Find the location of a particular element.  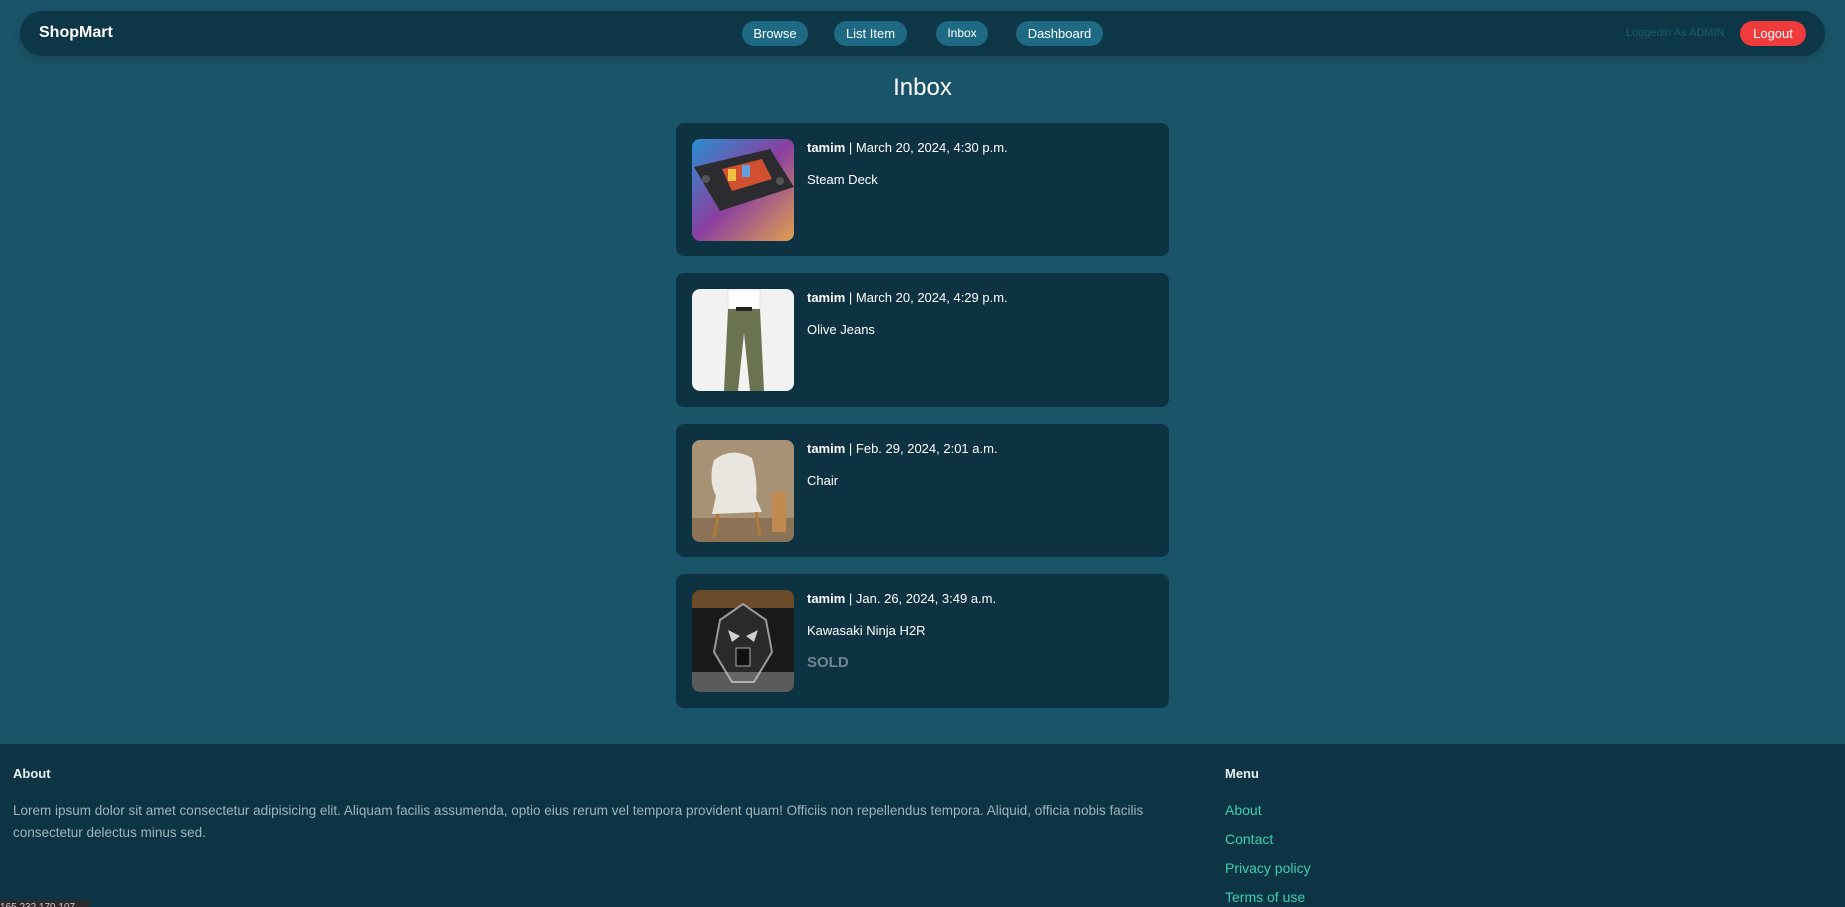

message-date: Jan. 26, 2024, 3:49 a.m. is located at coordinates (926, 598).